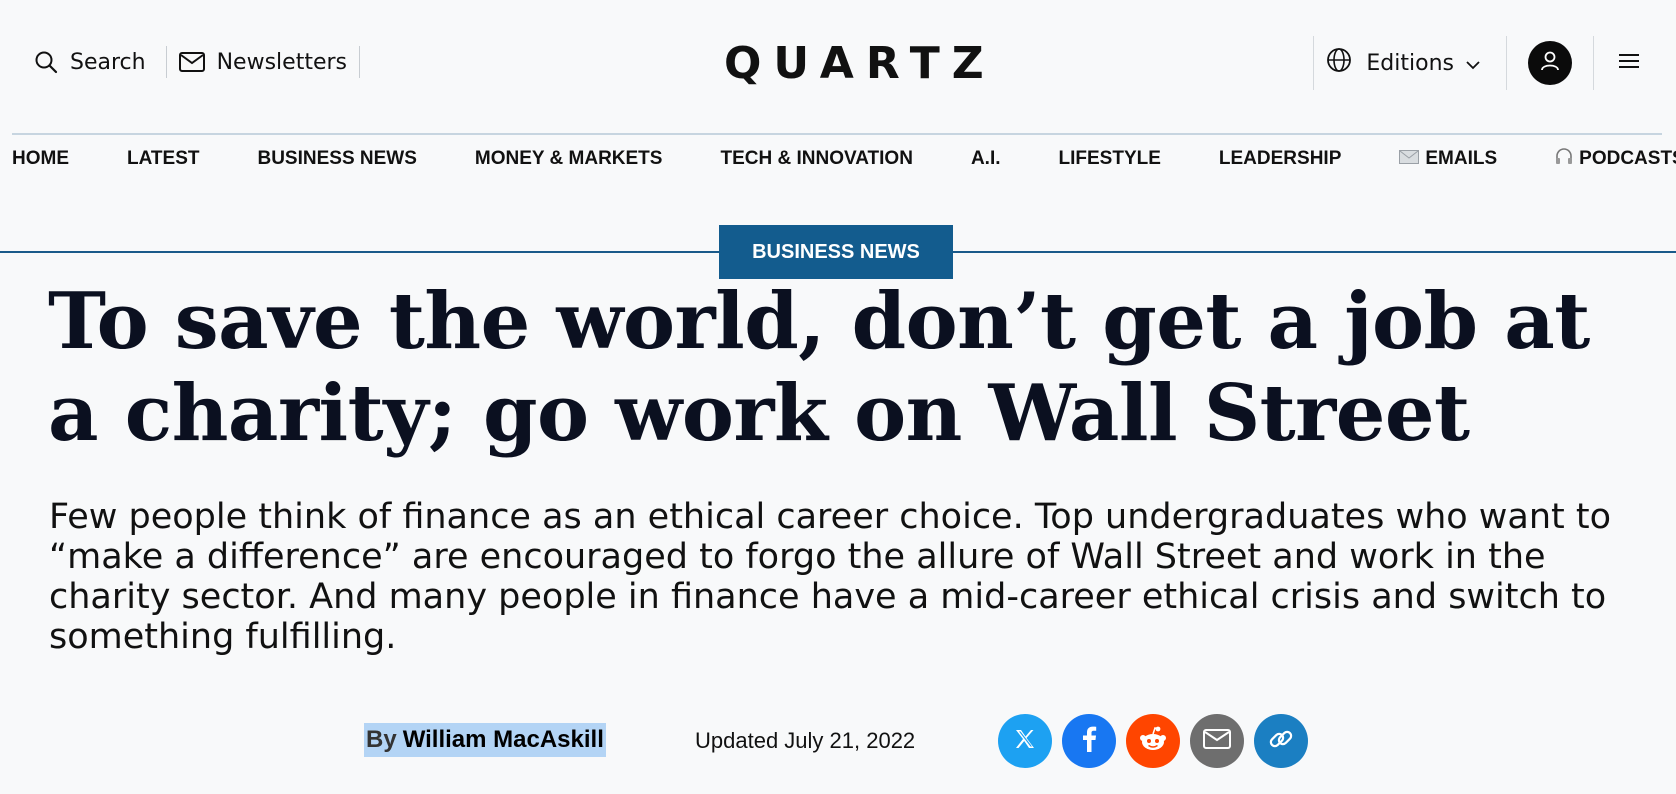 The image size is (1676, 794). I want to click on search-button: Search, so click(90, 62).